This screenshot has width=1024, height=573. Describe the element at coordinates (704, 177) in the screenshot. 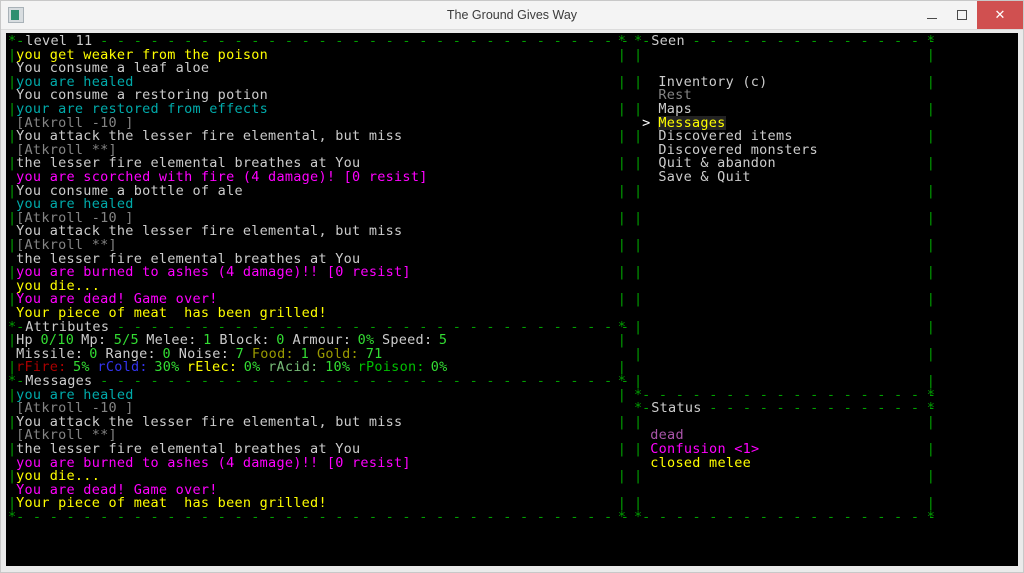

I see `menu-item: Save & Quit` at that location.